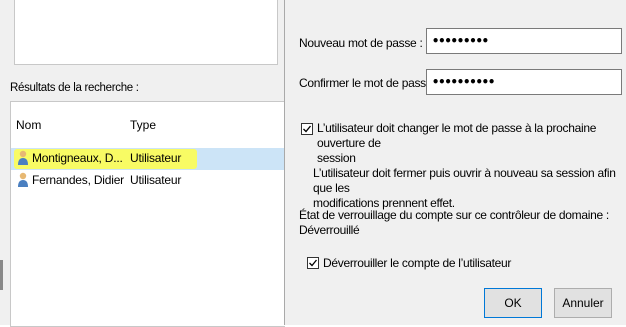  Describe the element at coordinates (583, 303) in the screenshot. I see `cancel-button: Annuler` at that location.